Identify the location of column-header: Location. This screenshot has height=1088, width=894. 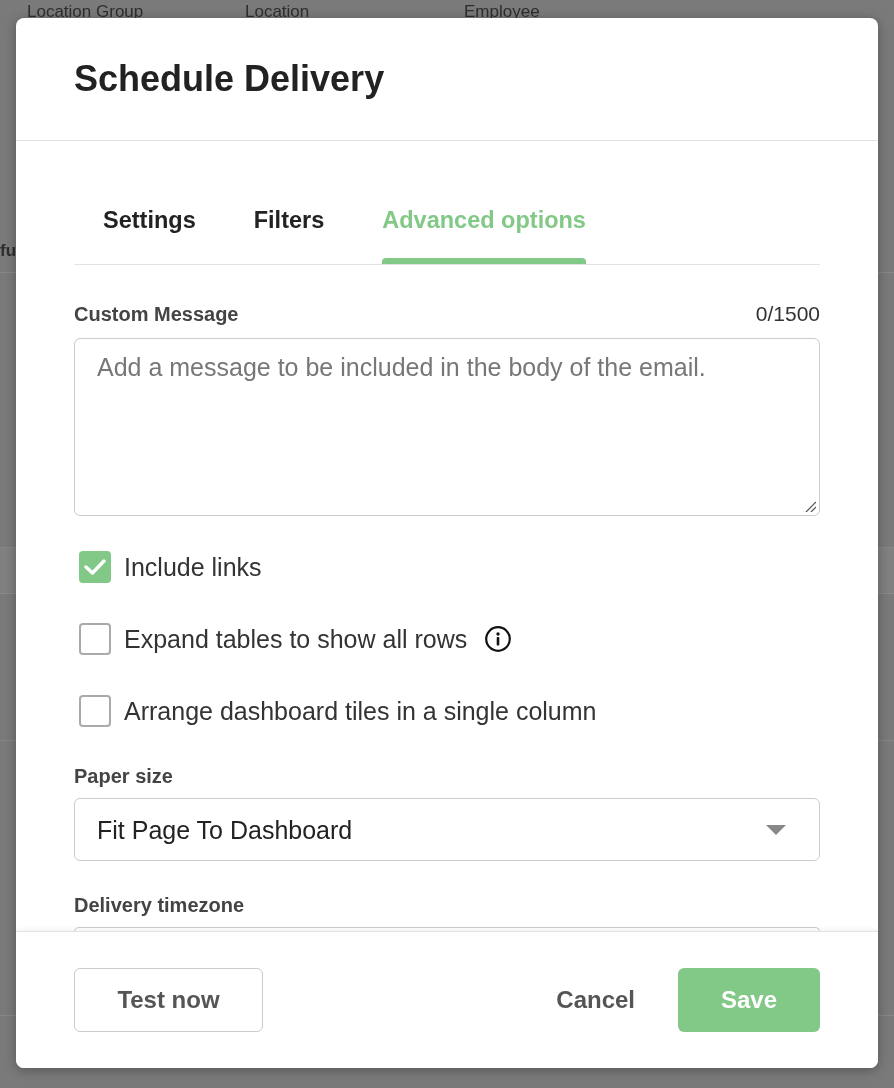
(277, 11).